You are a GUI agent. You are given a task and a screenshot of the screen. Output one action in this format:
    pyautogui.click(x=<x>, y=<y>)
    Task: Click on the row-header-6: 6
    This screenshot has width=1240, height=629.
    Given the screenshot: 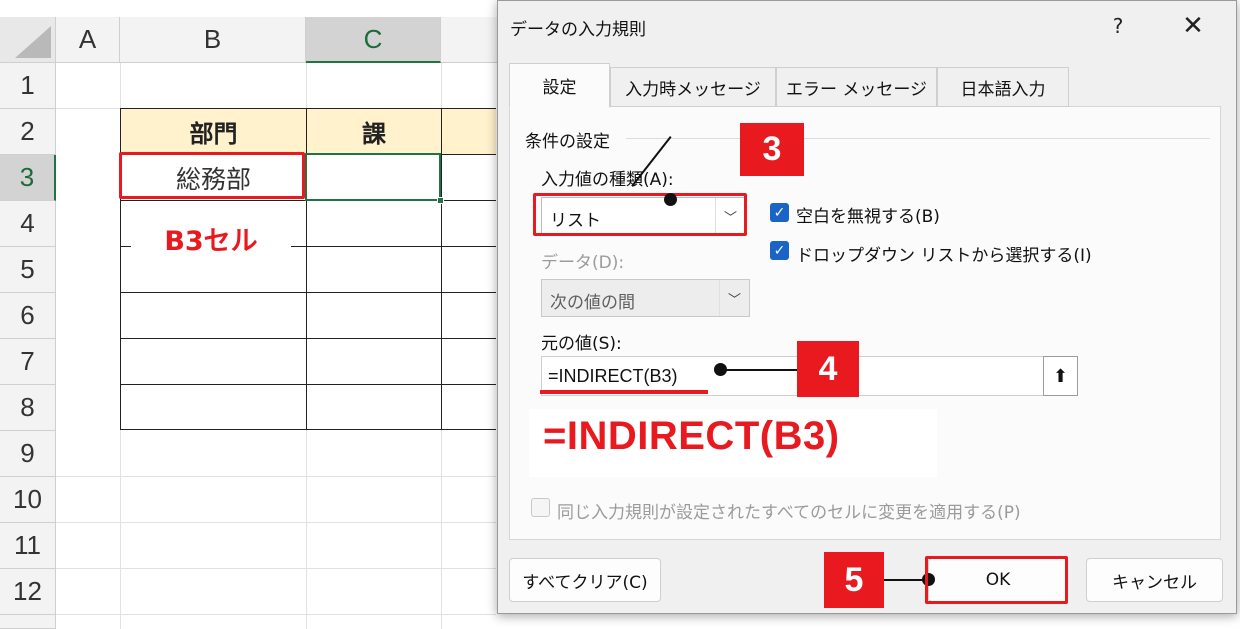 What is the action you would take?
    pyautogui.click(x=28, y=316)
    